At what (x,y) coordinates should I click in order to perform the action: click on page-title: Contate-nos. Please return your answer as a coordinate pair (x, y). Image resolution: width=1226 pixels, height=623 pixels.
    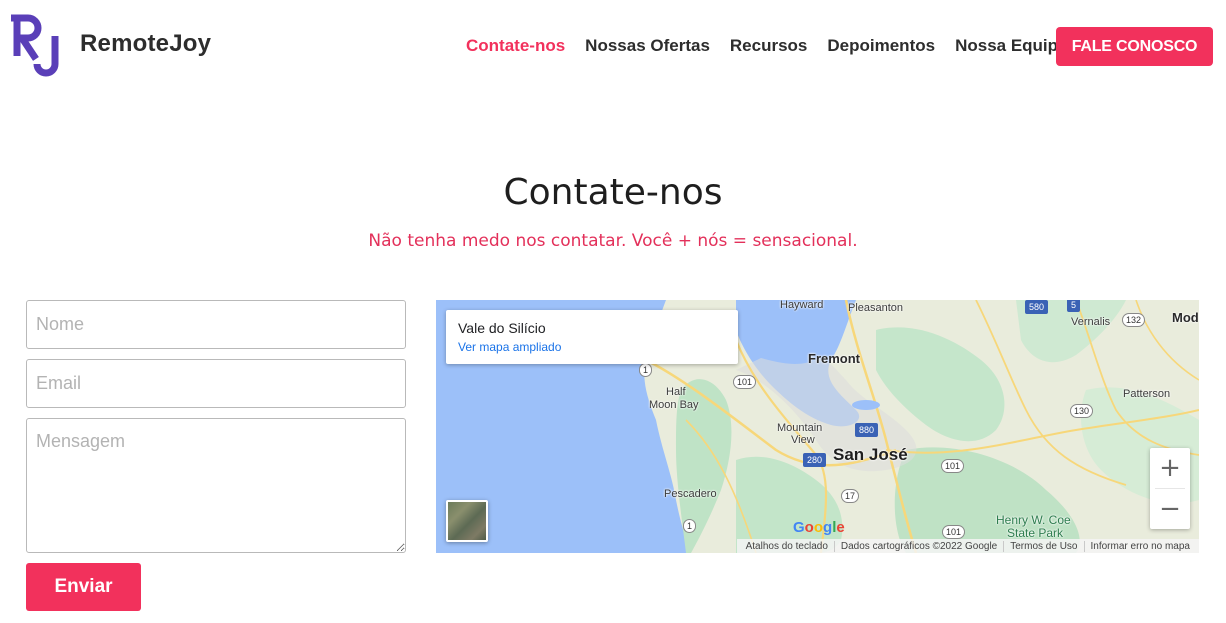
    Looking at the image, I should click on (613, 192).